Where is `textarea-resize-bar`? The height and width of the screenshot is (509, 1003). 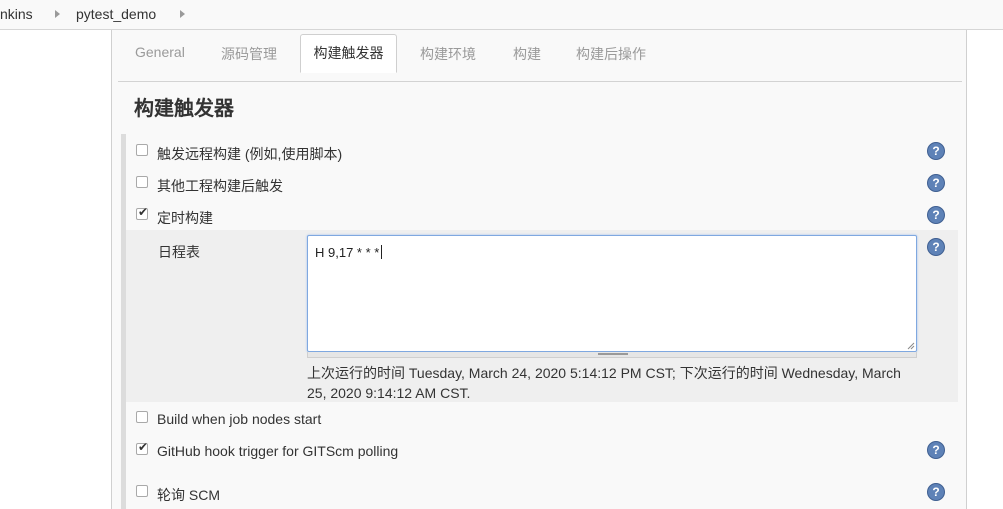
textarea-resize-bar is located at coordinates (612, 355).